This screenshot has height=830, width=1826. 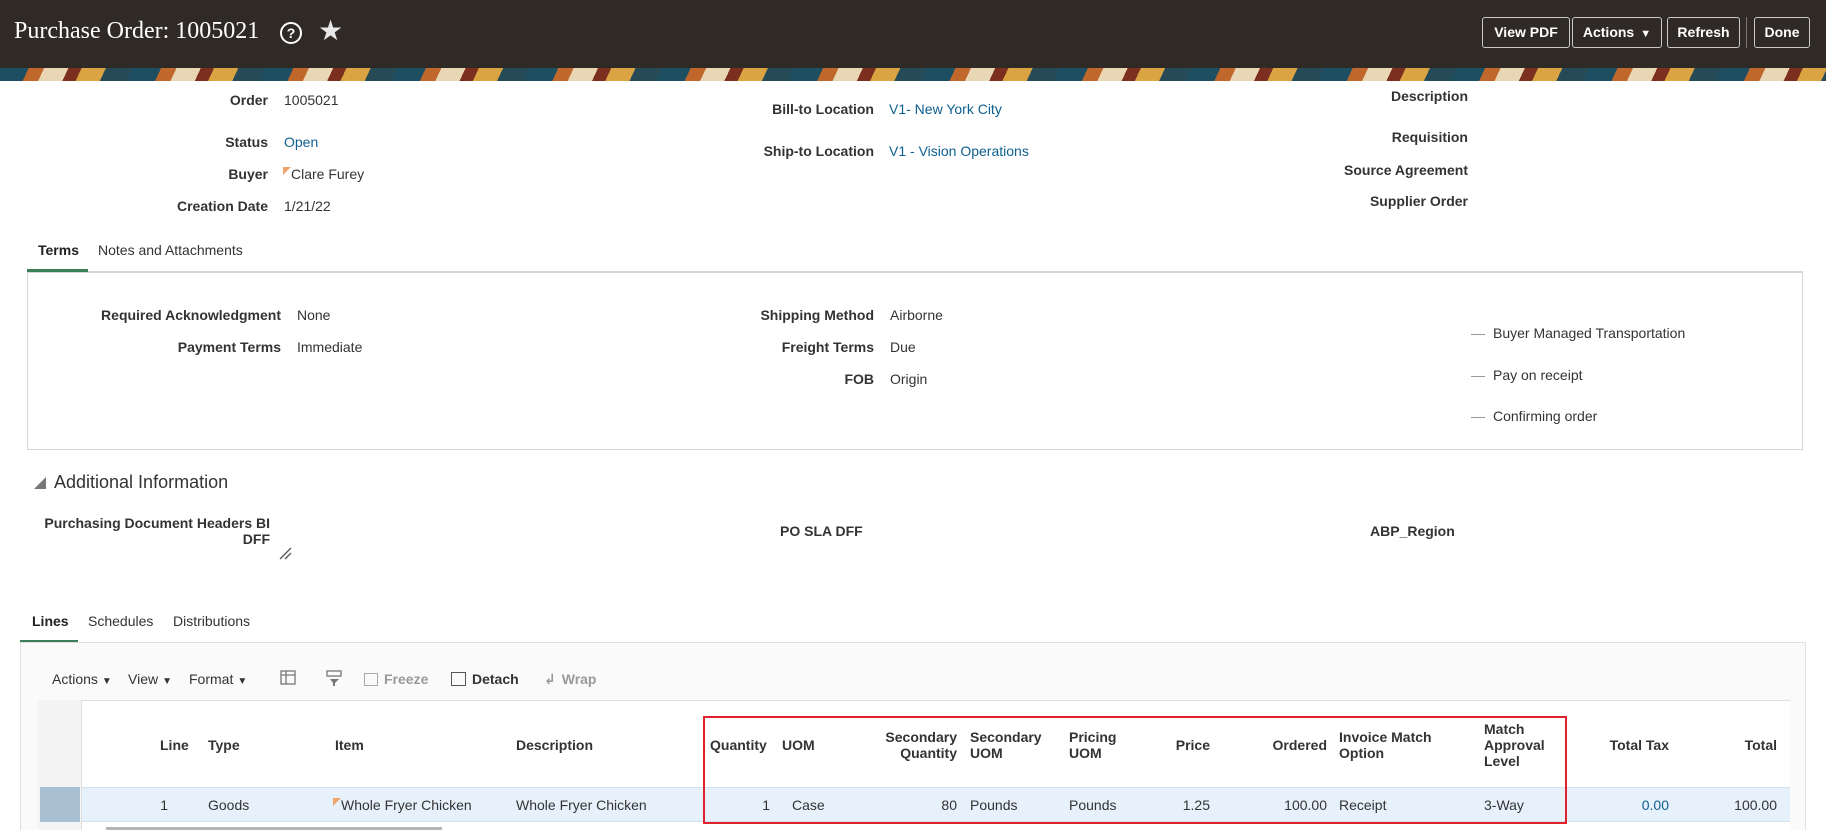 I want to click on freight-terms-value: Due, so click(x=903, y=347).